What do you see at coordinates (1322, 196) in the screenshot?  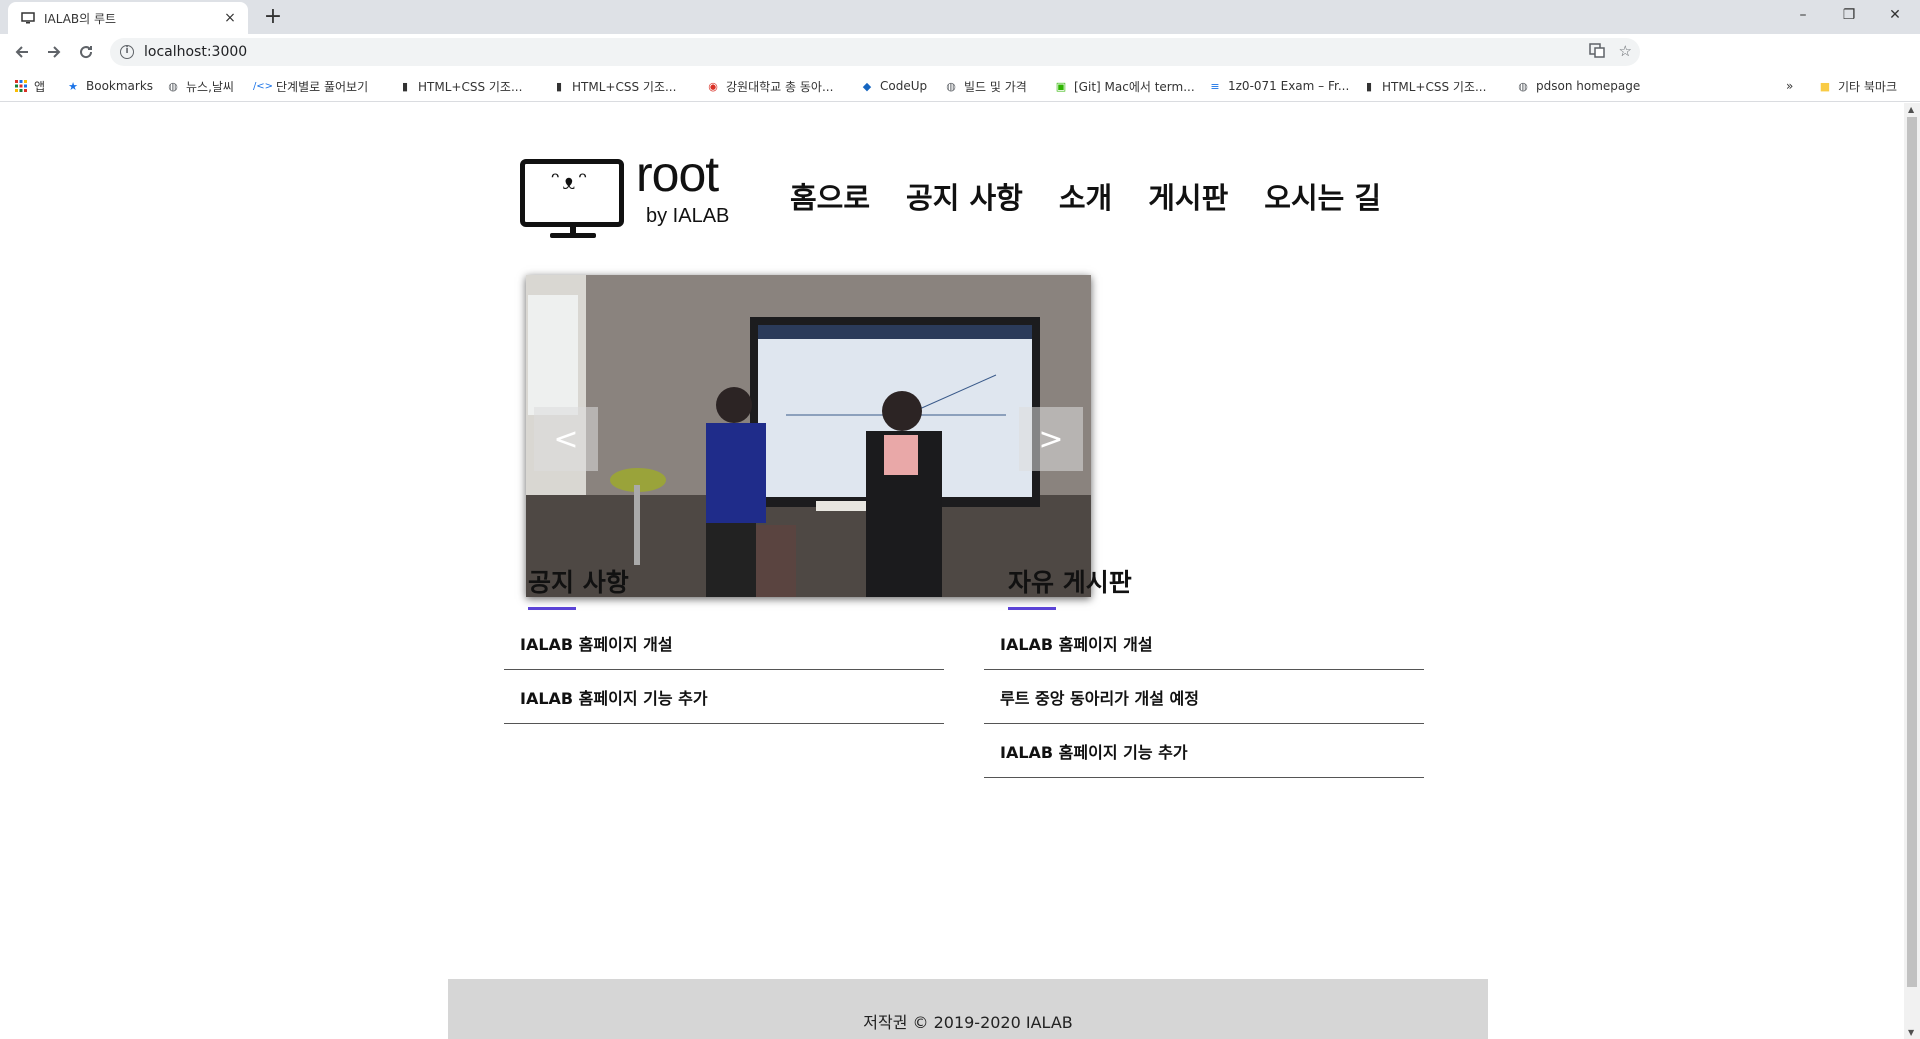 I see `nav-directions: 오시는 길` at bounding box center [1322, 196].